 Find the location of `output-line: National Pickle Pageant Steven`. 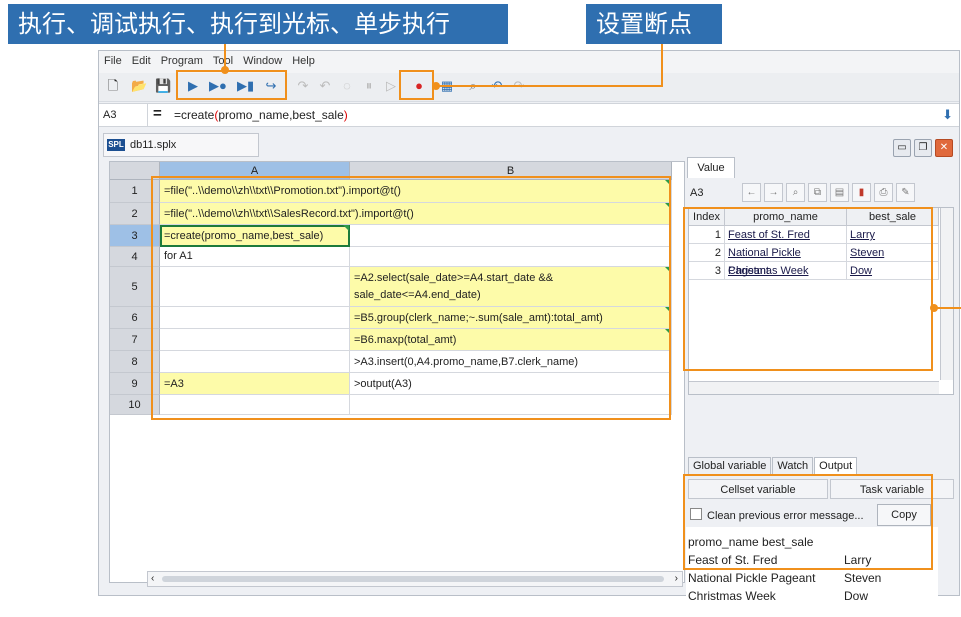

output-line: National Pickle Pageant Steven is located at coordinates (785, 578).